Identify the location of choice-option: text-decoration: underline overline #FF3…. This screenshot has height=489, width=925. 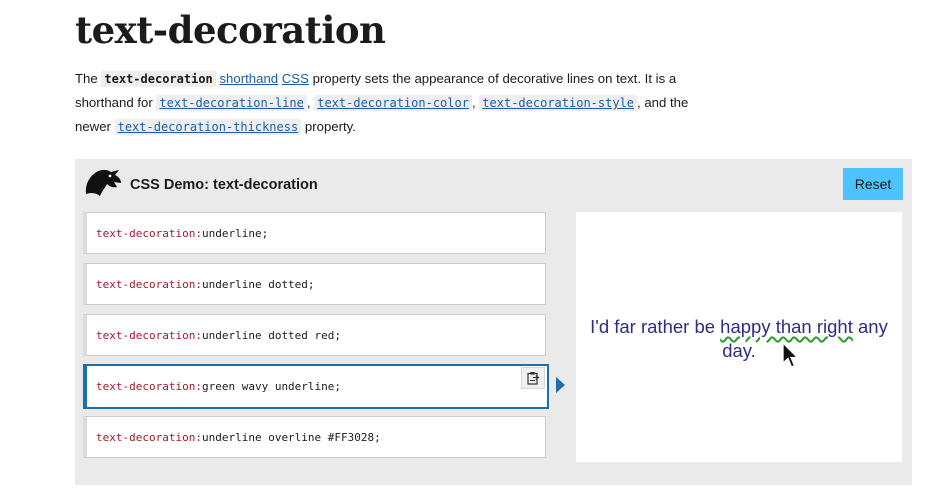
(314, 437).